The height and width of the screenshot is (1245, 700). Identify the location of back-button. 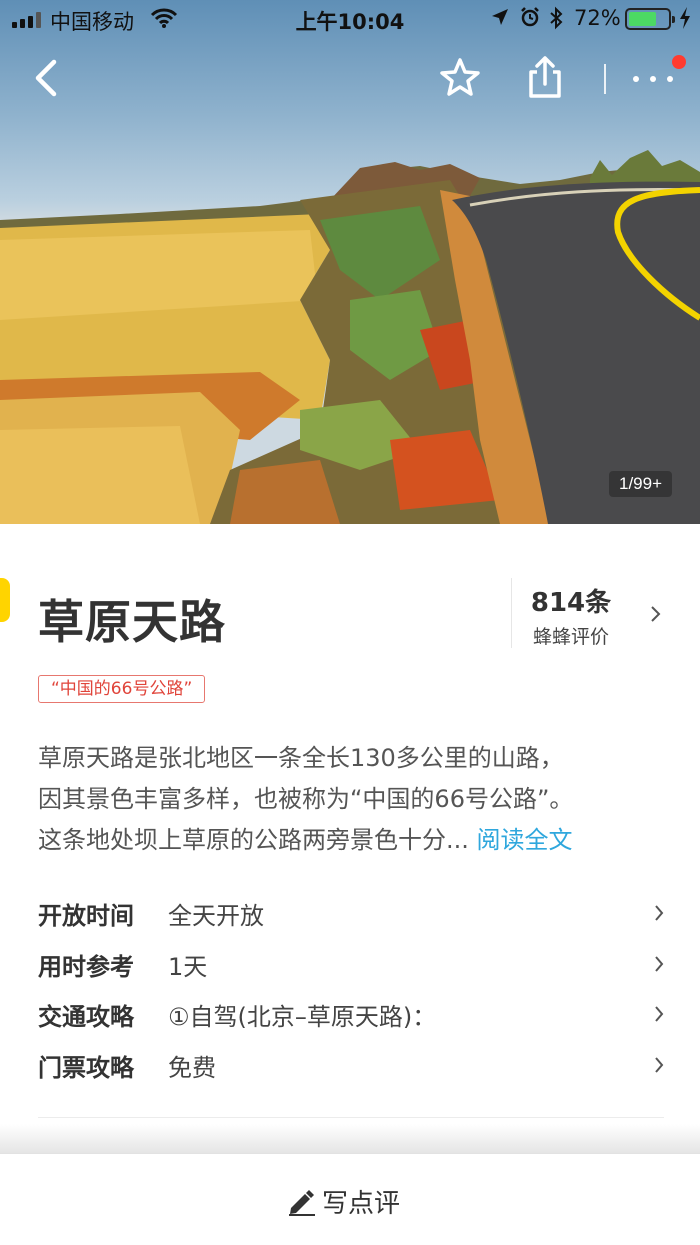
(48, 78).